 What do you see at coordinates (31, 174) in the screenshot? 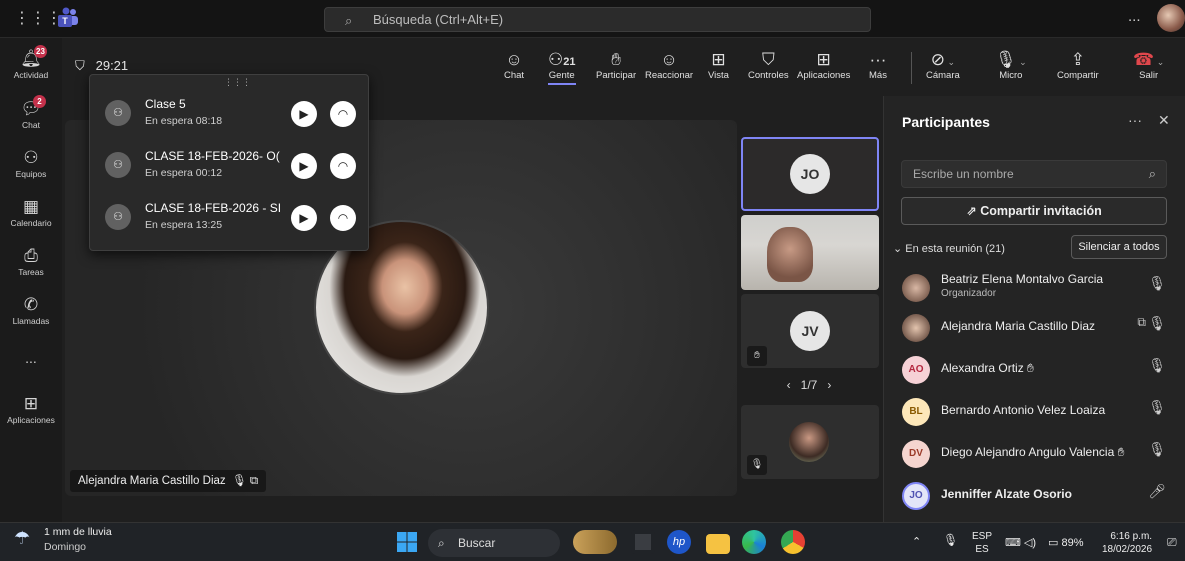
I see `rail-item-label: Equipos` at bounding box center [31, 174].